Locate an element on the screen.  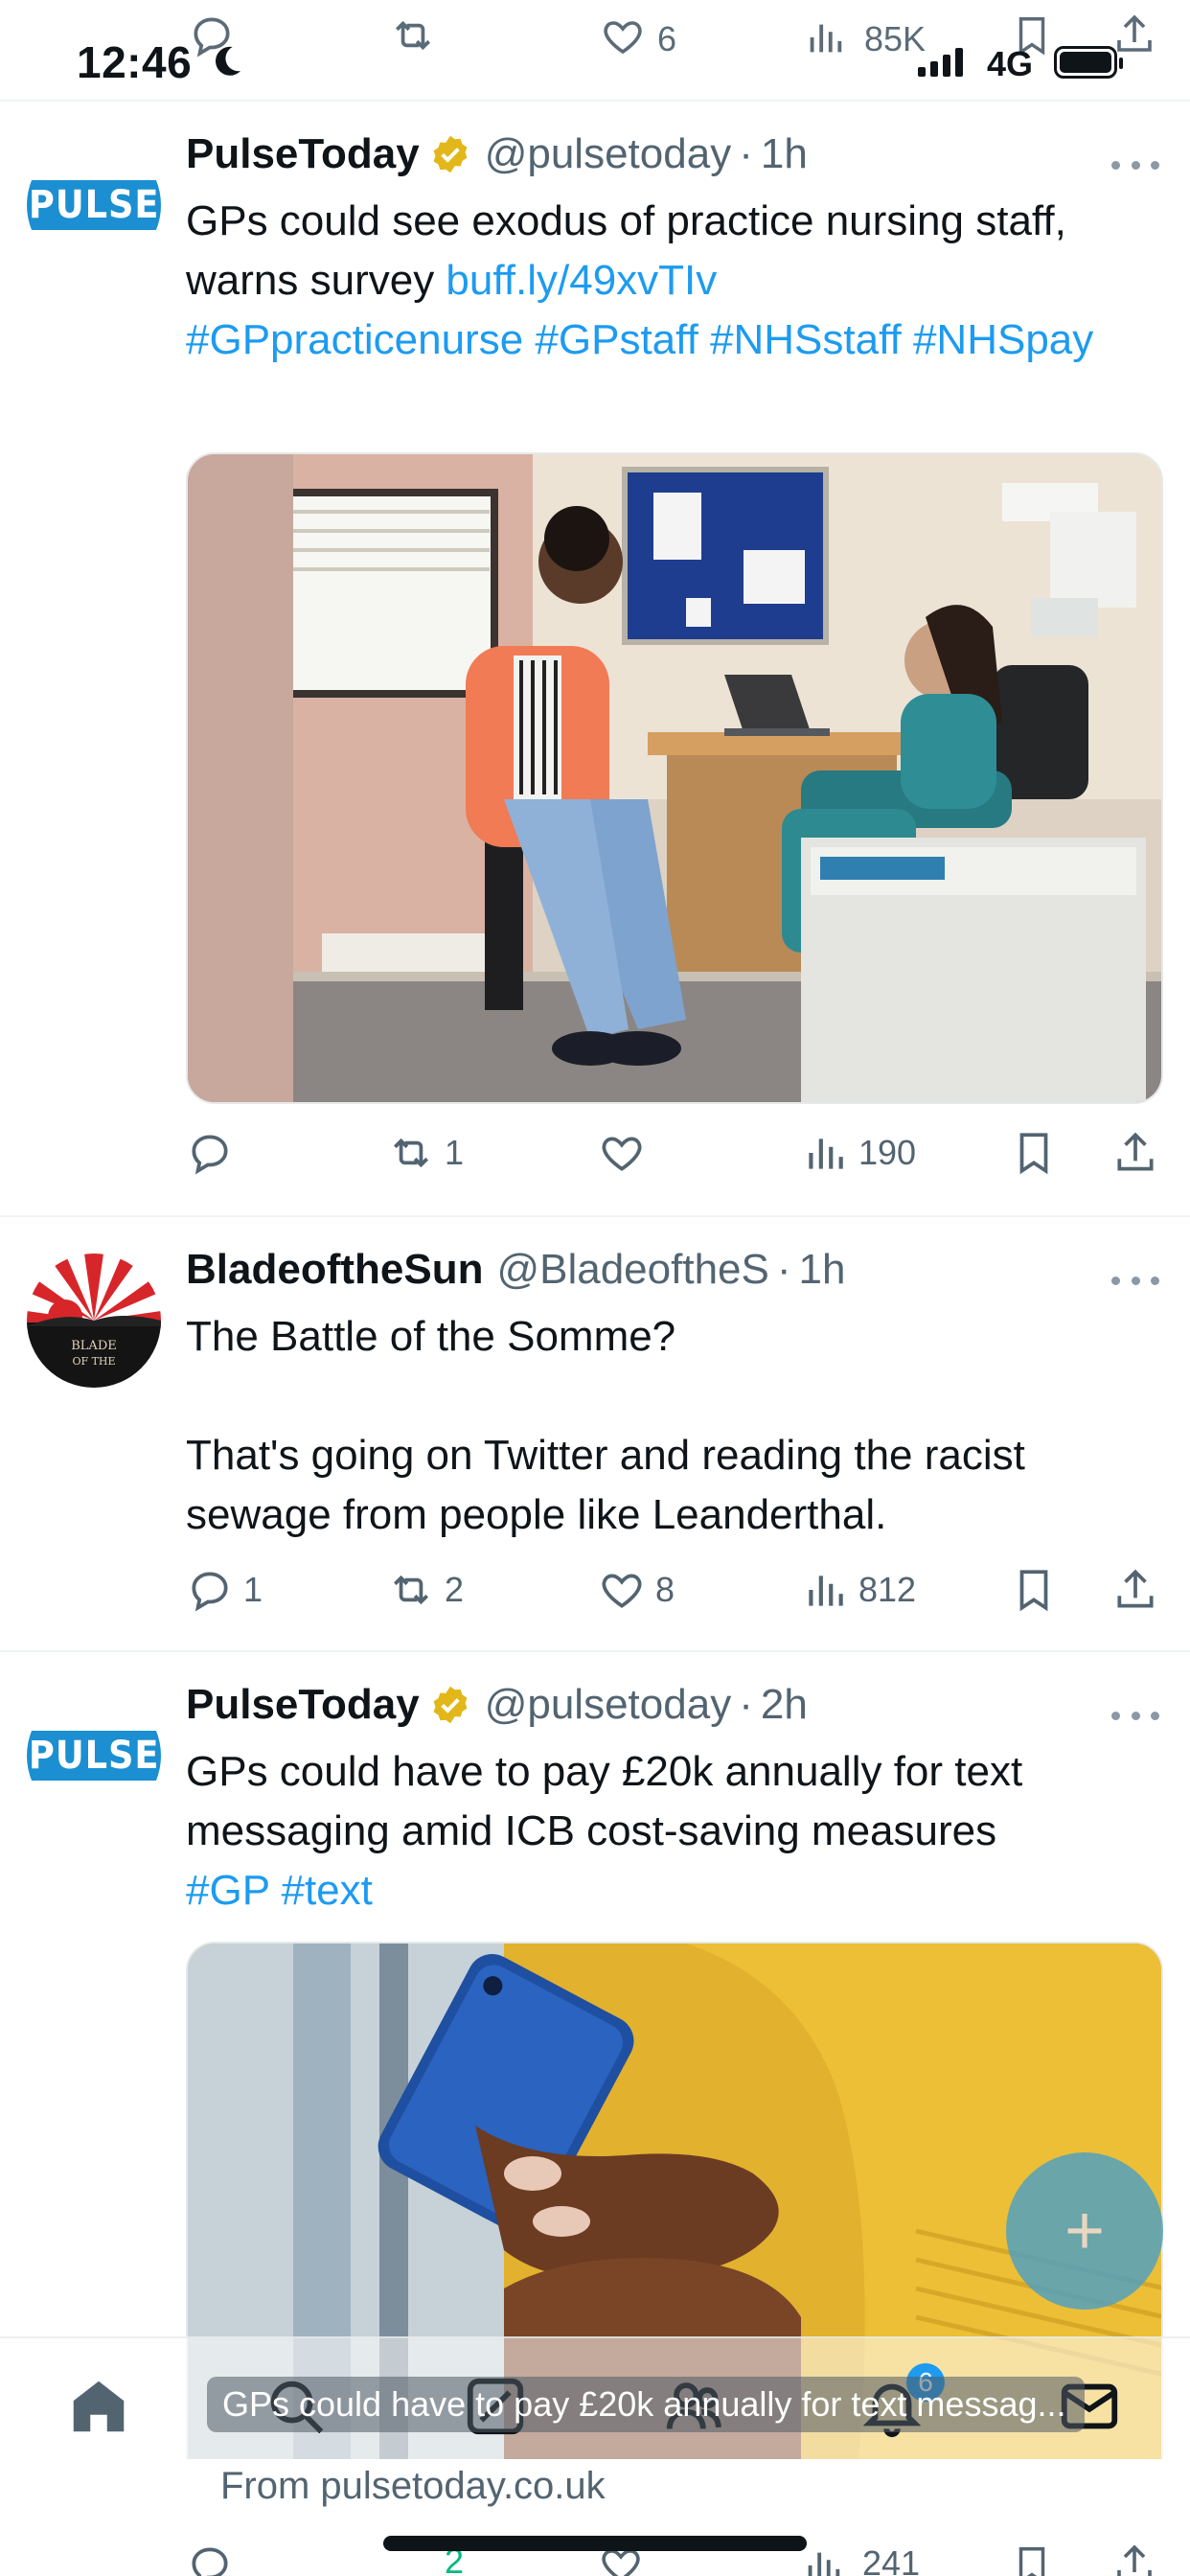
tweet-header: BladeoftheSun @BladeoftheS · 1h is located at coordinates (515, 1270).